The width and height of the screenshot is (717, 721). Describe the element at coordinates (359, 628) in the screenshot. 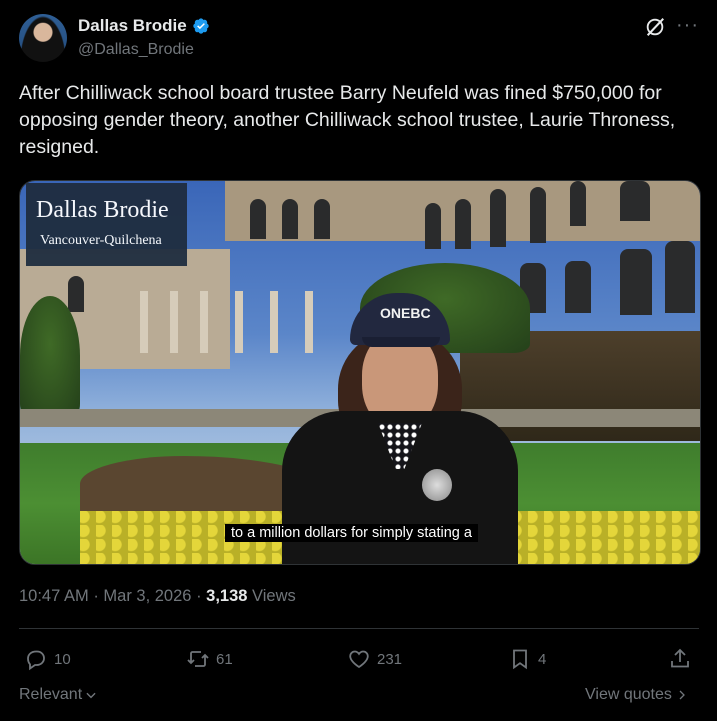

I see `divider` at that location.